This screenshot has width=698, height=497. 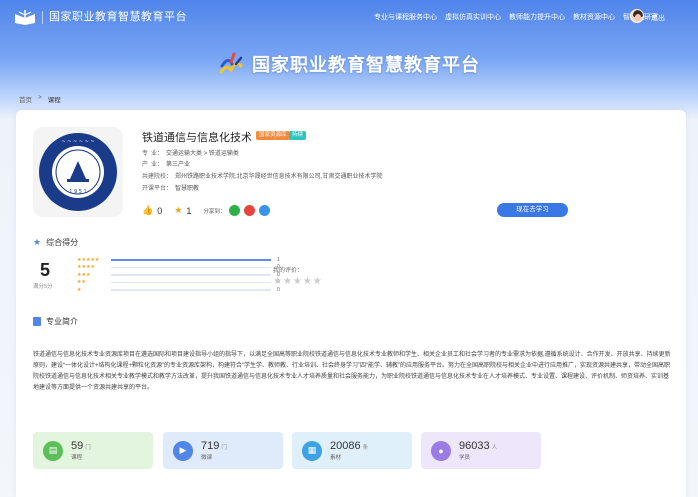 What do you see at coordinates (178, 165) in the screenshot?
I see `industry-value: 第三产业` at bounding box center [178, 165].